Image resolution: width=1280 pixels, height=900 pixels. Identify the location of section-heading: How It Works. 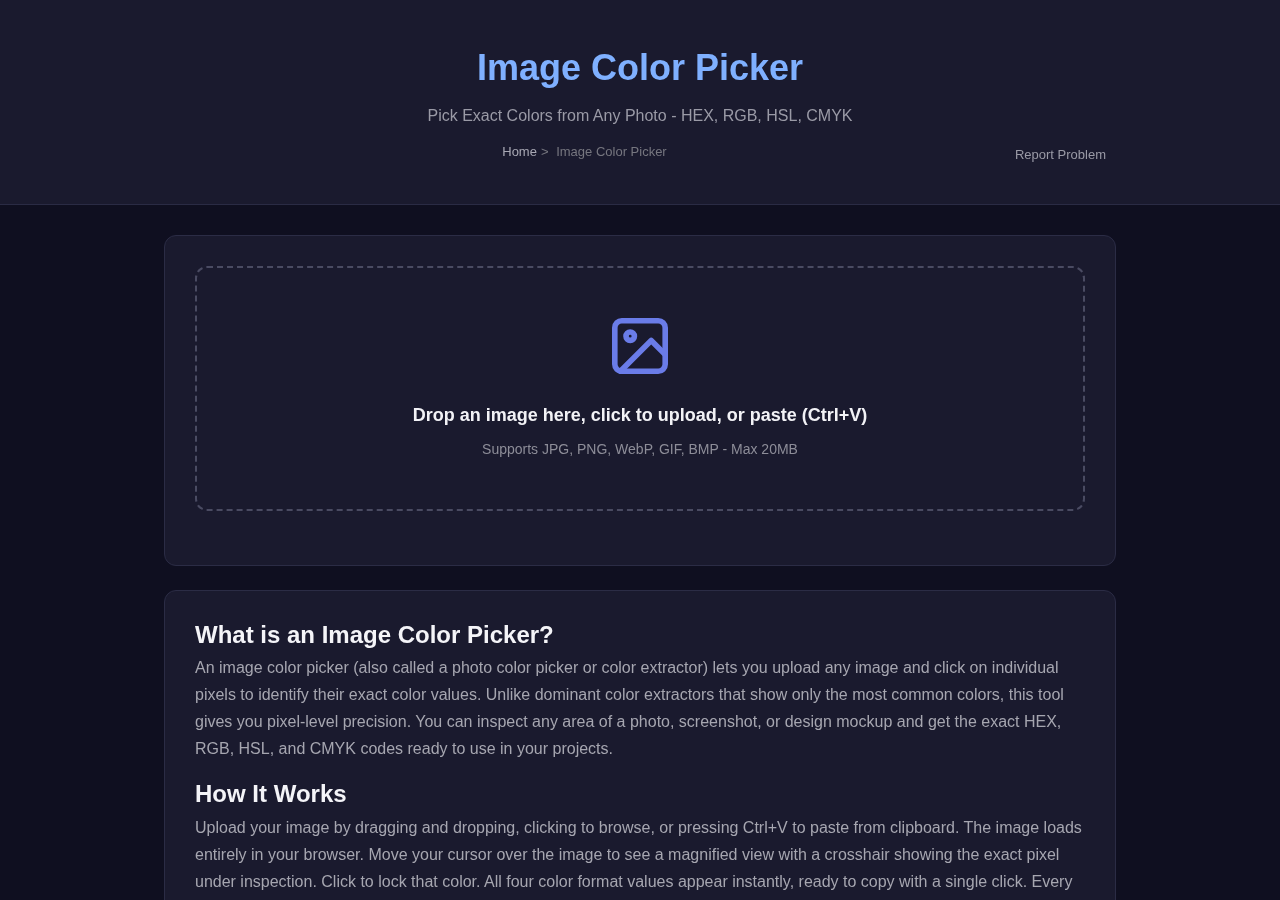
(271, 795).